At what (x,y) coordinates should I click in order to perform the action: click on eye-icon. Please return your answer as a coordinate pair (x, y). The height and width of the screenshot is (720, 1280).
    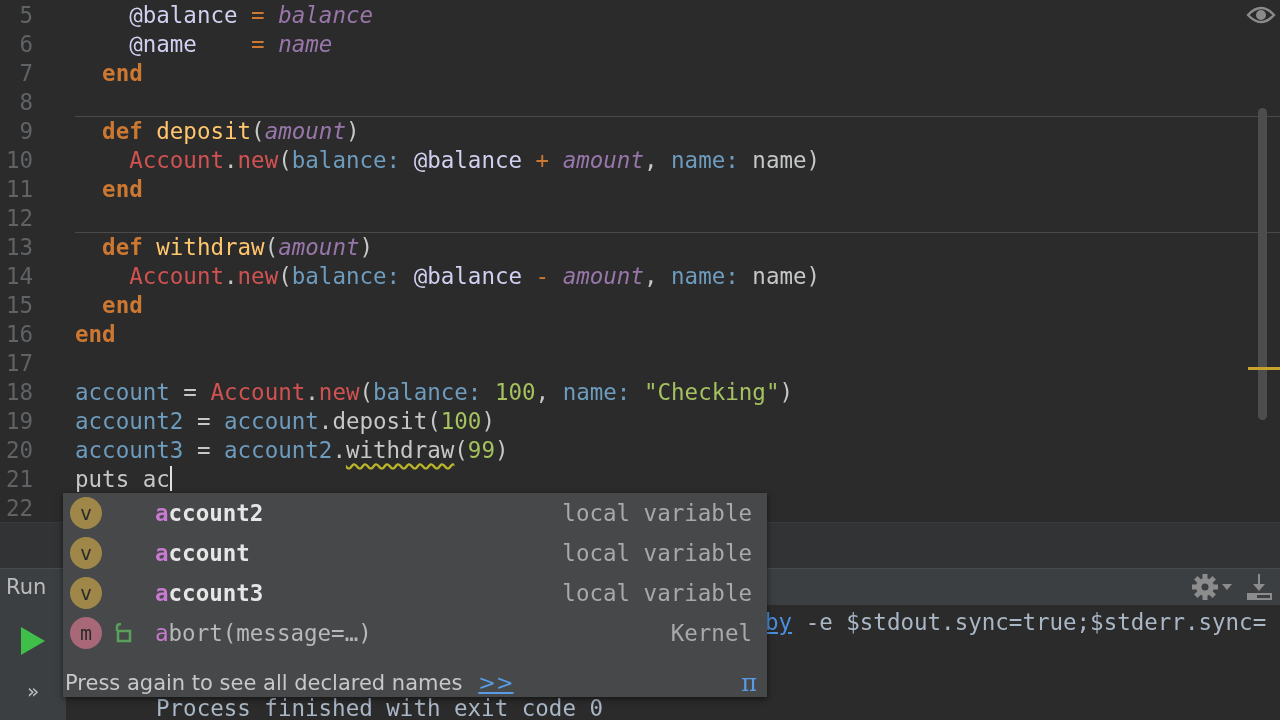
    Looking at the image, I should click on (1261, 15).